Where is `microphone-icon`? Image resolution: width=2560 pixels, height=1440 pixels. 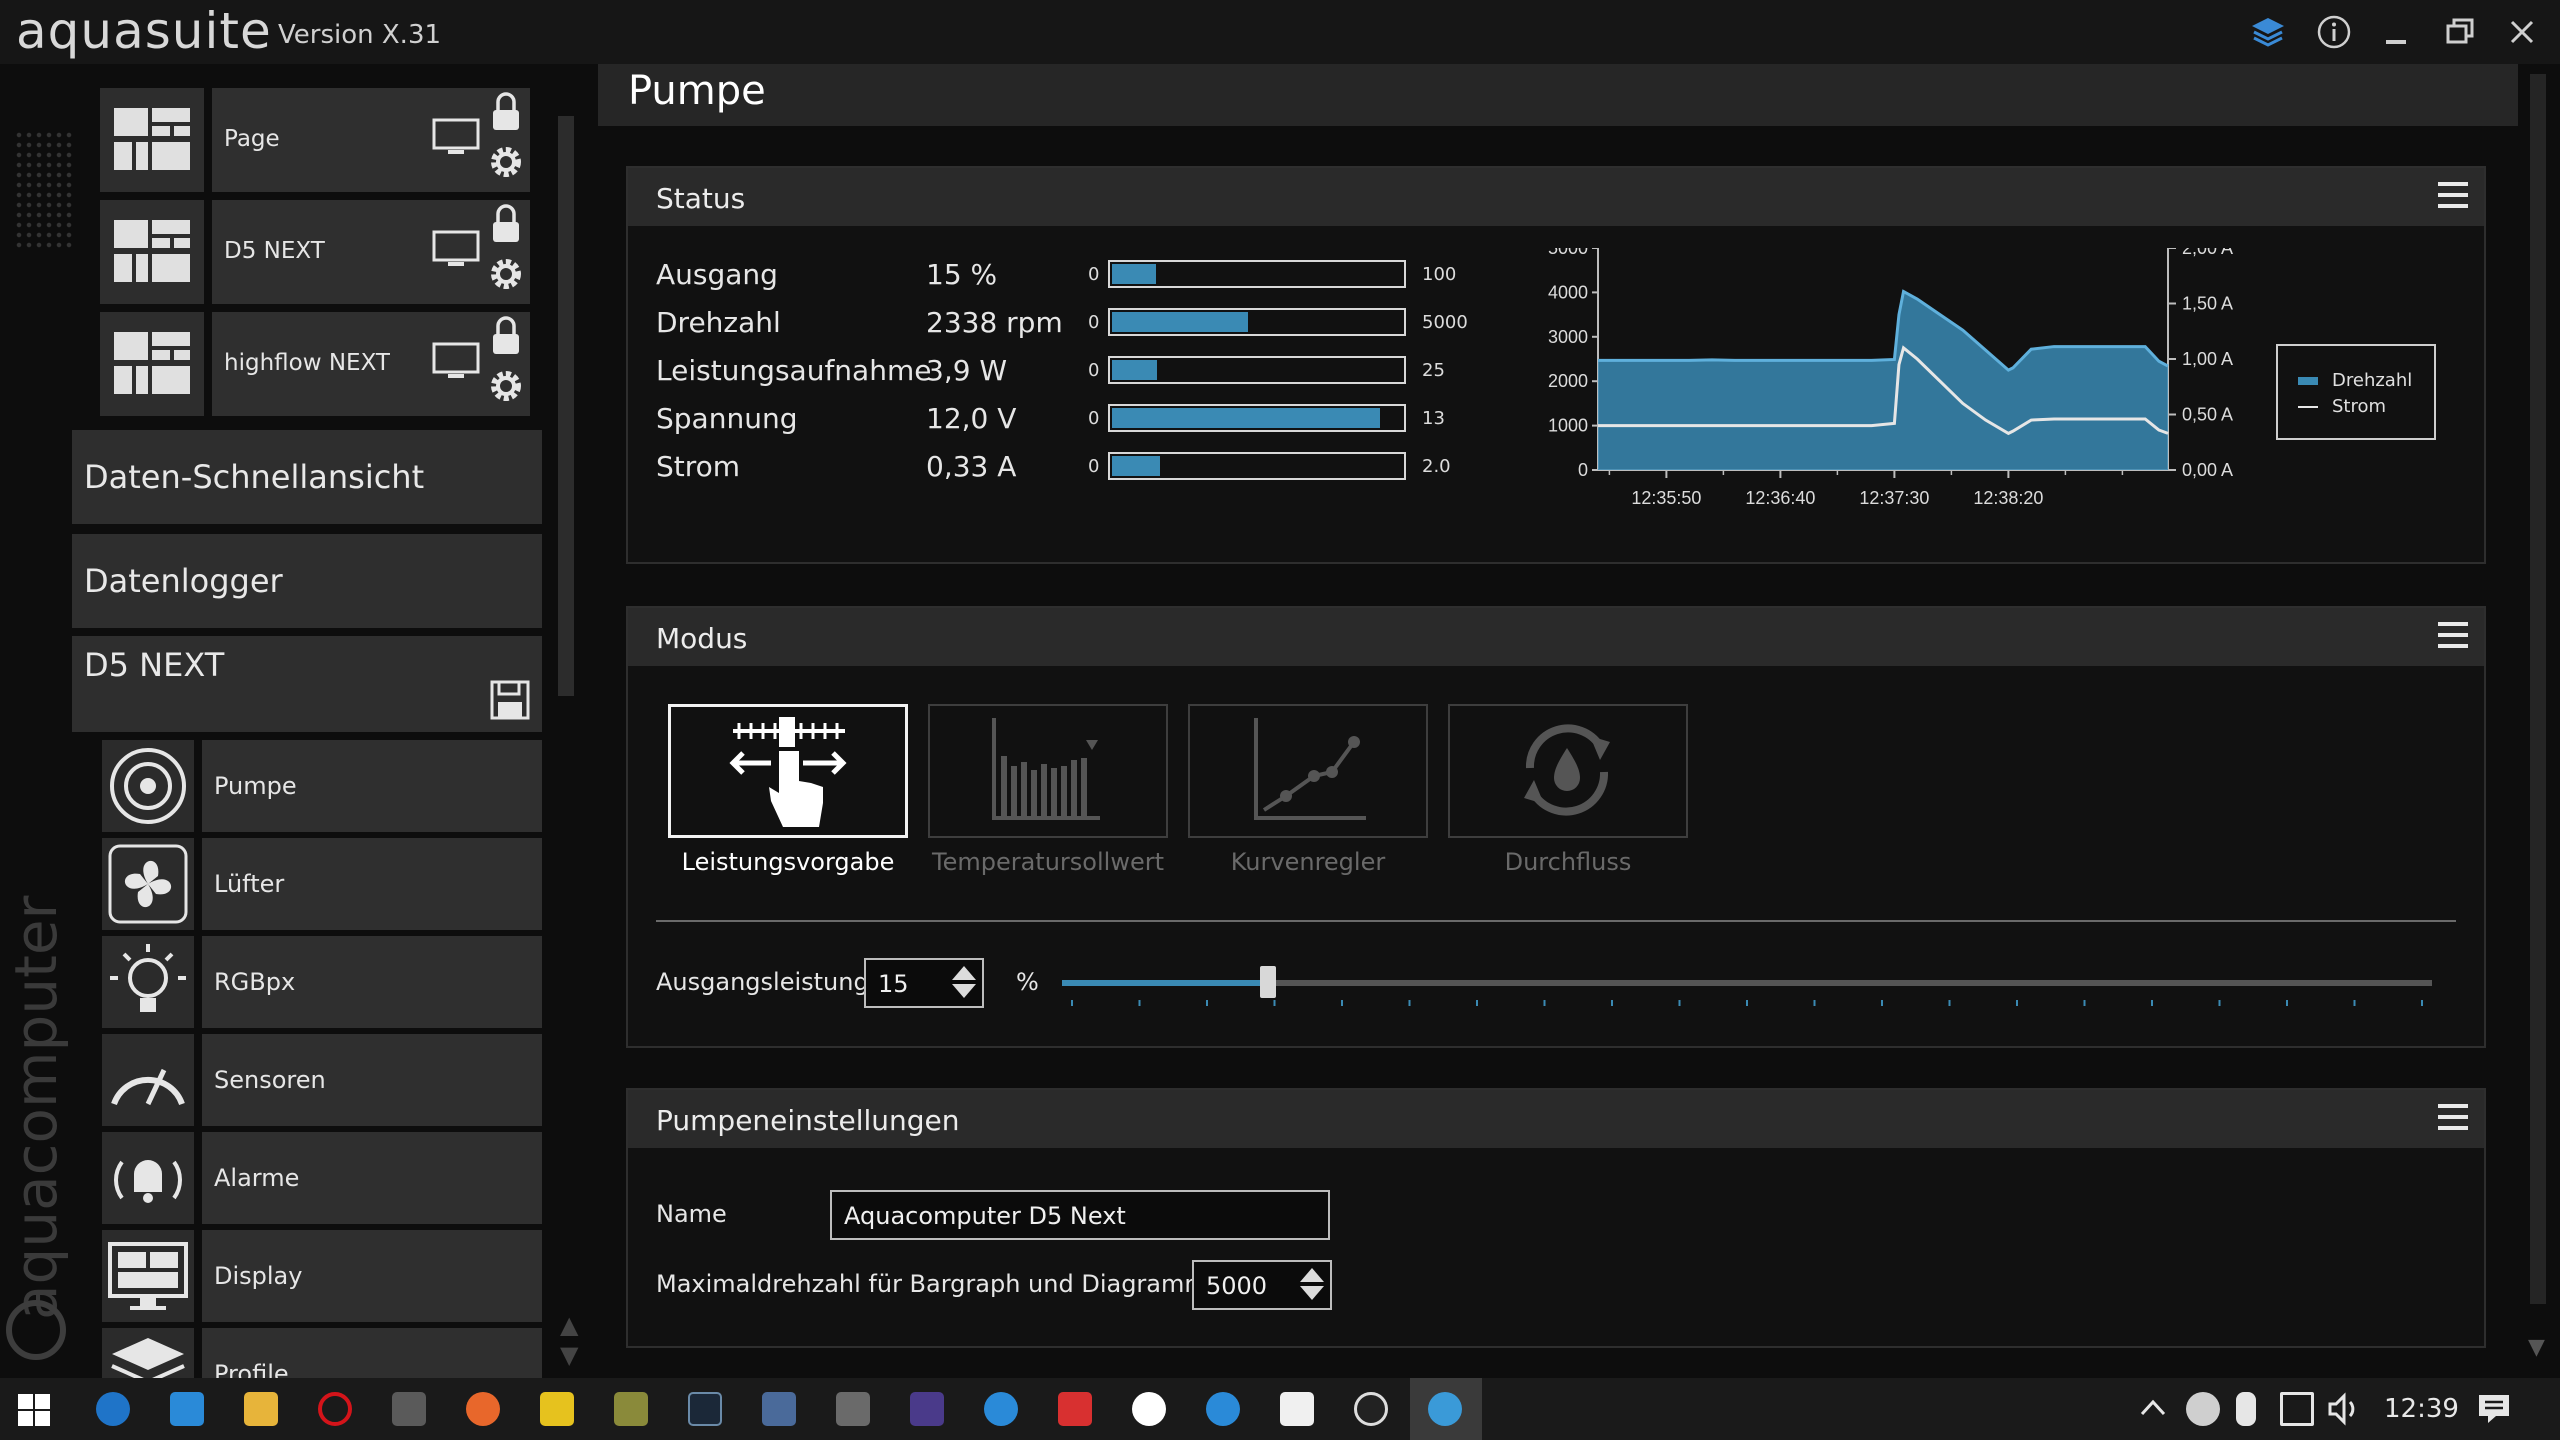
microphone-icon is located at coordinates (2246, 1409).